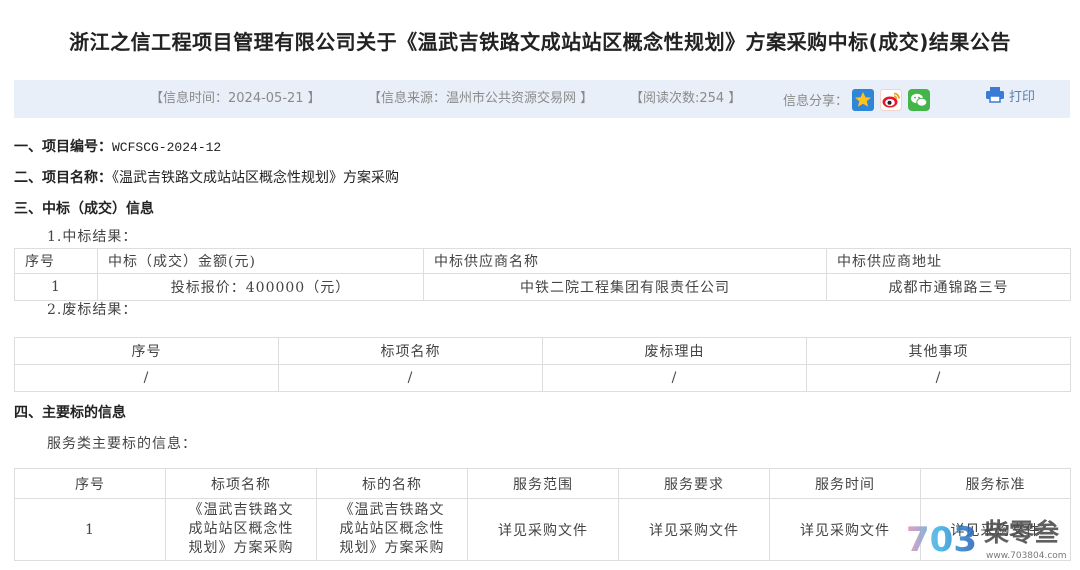 The height and width of the screenshot is (570, 1080). I want to click on subject-heading-text: 四、主要标的信息, so click(70, 413).